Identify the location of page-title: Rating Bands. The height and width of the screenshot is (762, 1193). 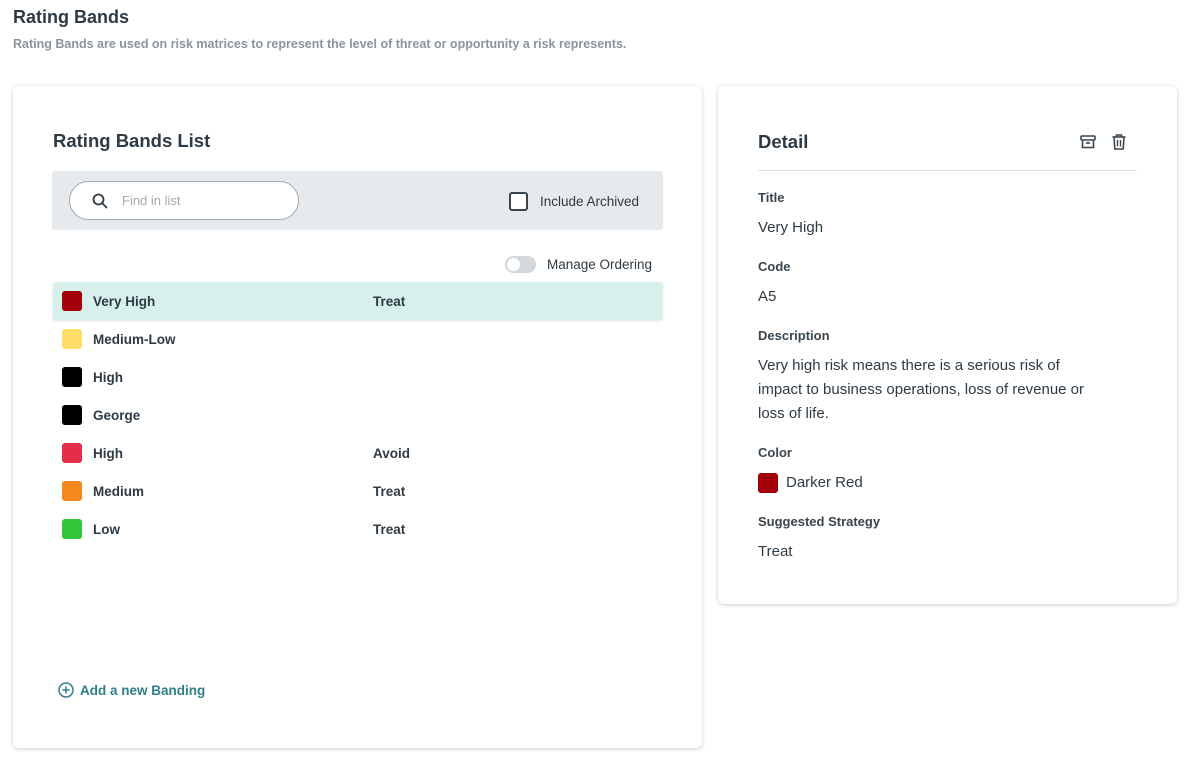
(71, 17).